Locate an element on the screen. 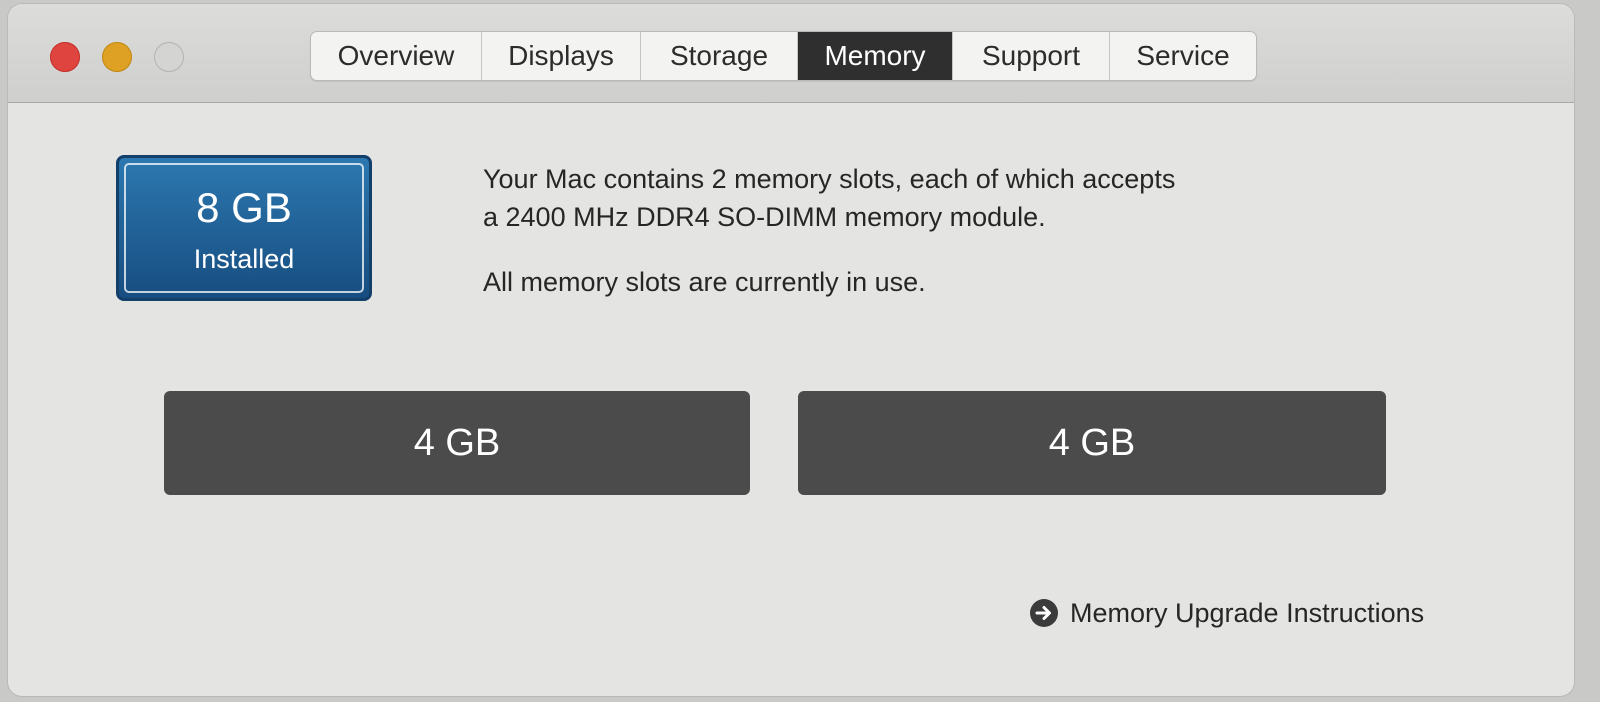  installed-memory-badge: 8 GB Installed is located at coordinates (244, 228).